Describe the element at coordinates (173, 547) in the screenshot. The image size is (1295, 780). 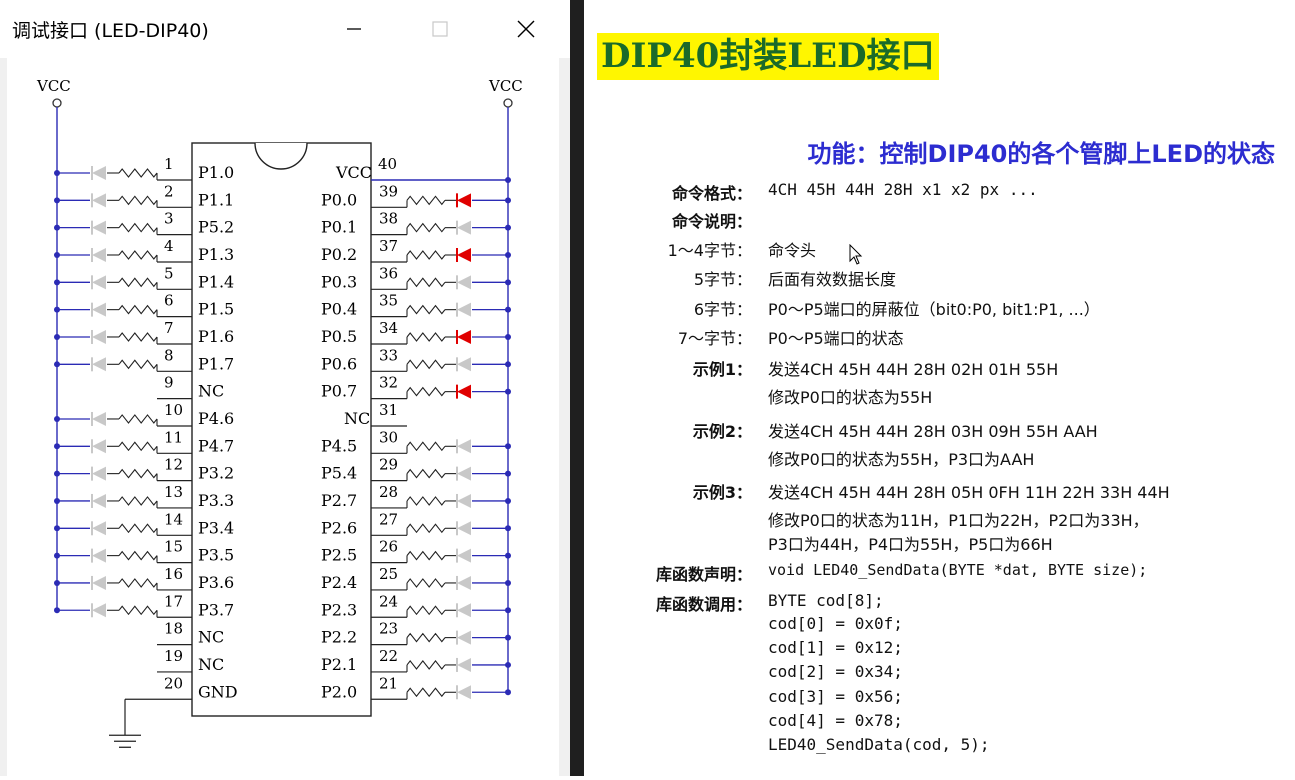
I see `pin-number: 15` at that location.